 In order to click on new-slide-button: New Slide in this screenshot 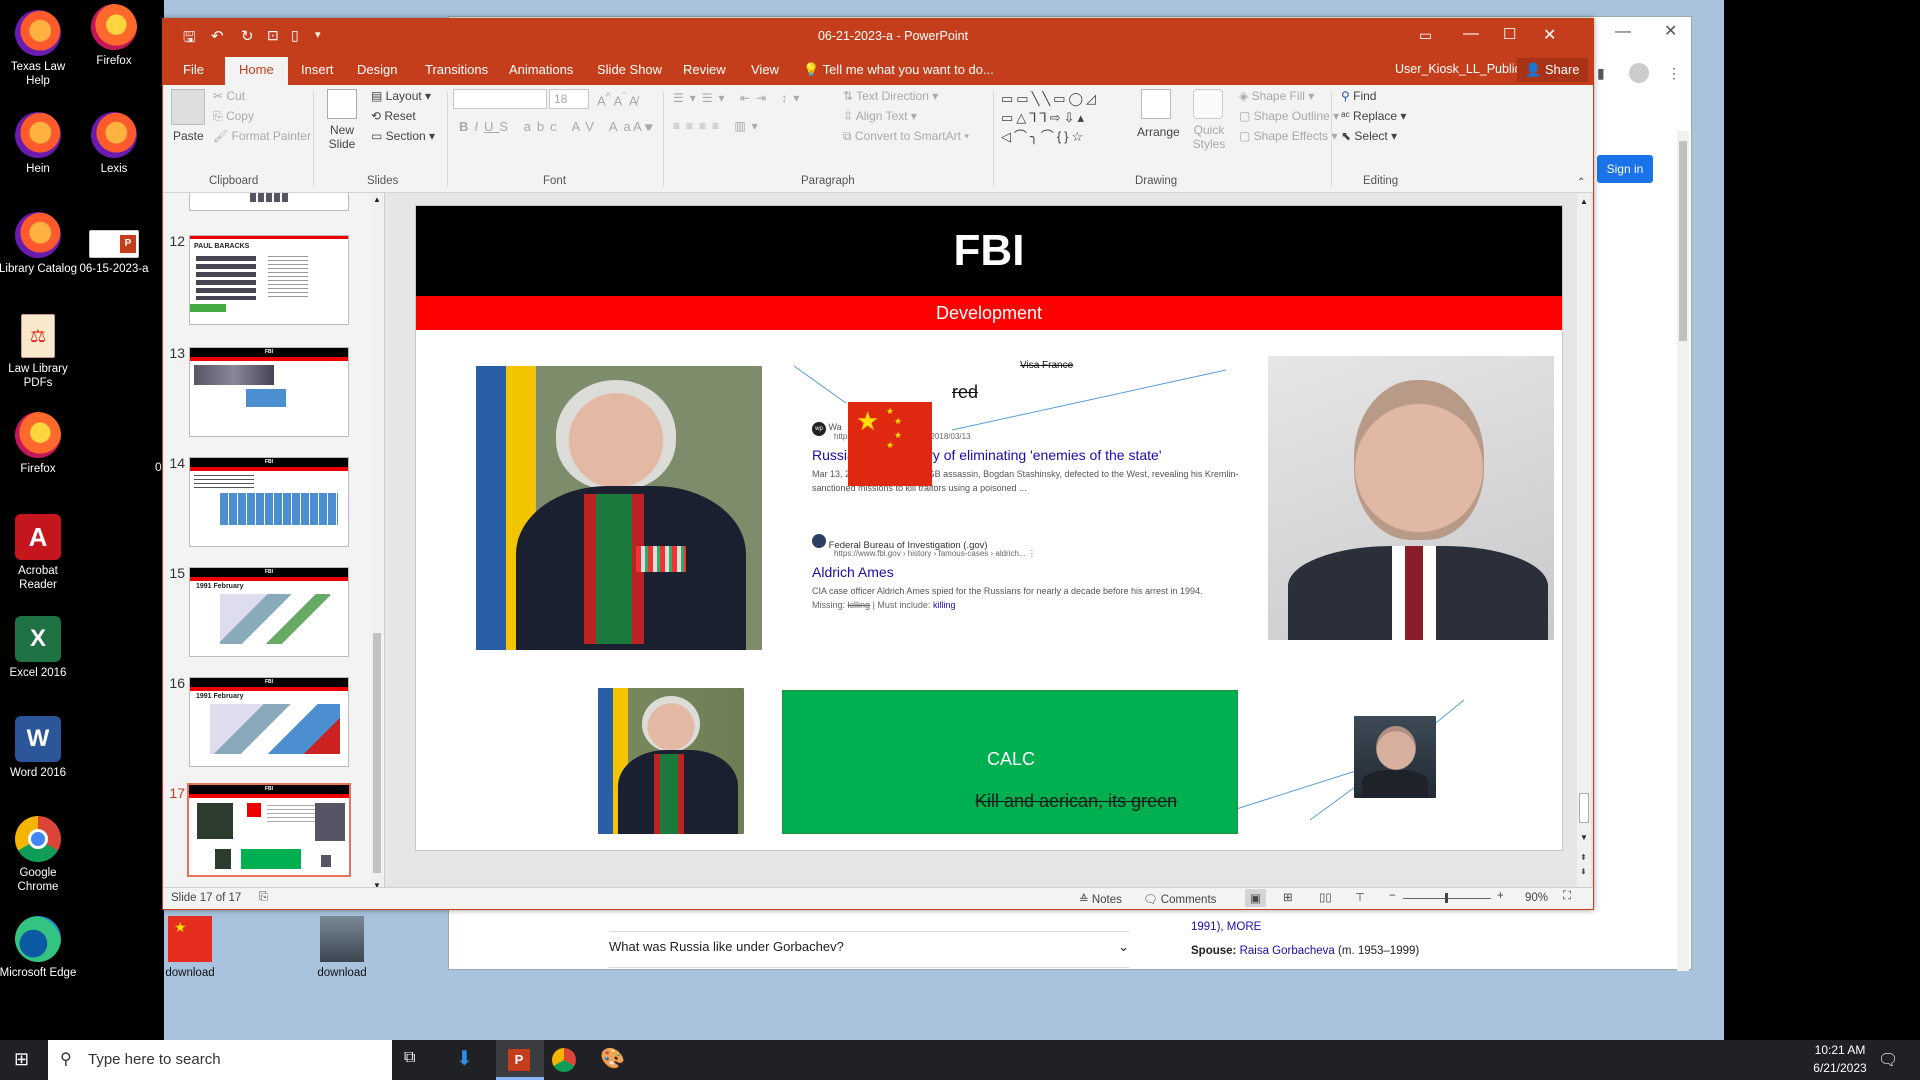, I will do `click(342, 137)`.